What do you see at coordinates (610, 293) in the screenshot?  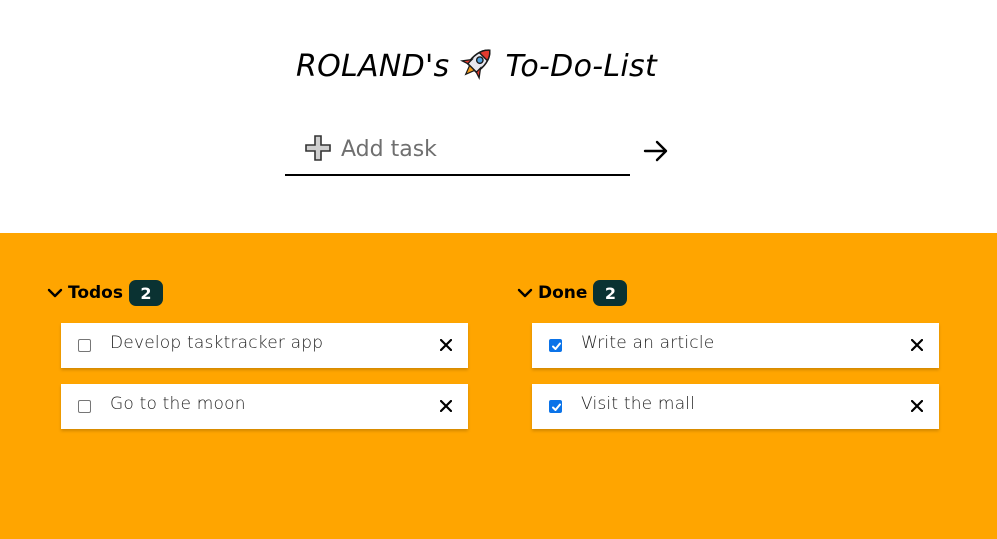 I see `done-count-badge: 2` at bounding box center [610, 293].